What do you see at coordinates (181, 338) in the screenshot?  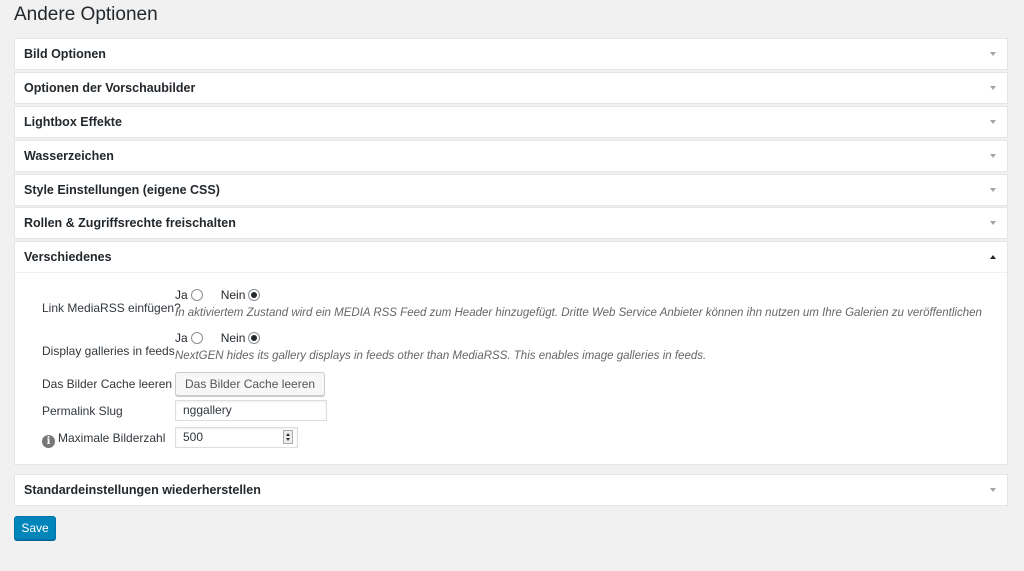 I see `feeds-yes-label: Ja` at bounding box center [181, 338].